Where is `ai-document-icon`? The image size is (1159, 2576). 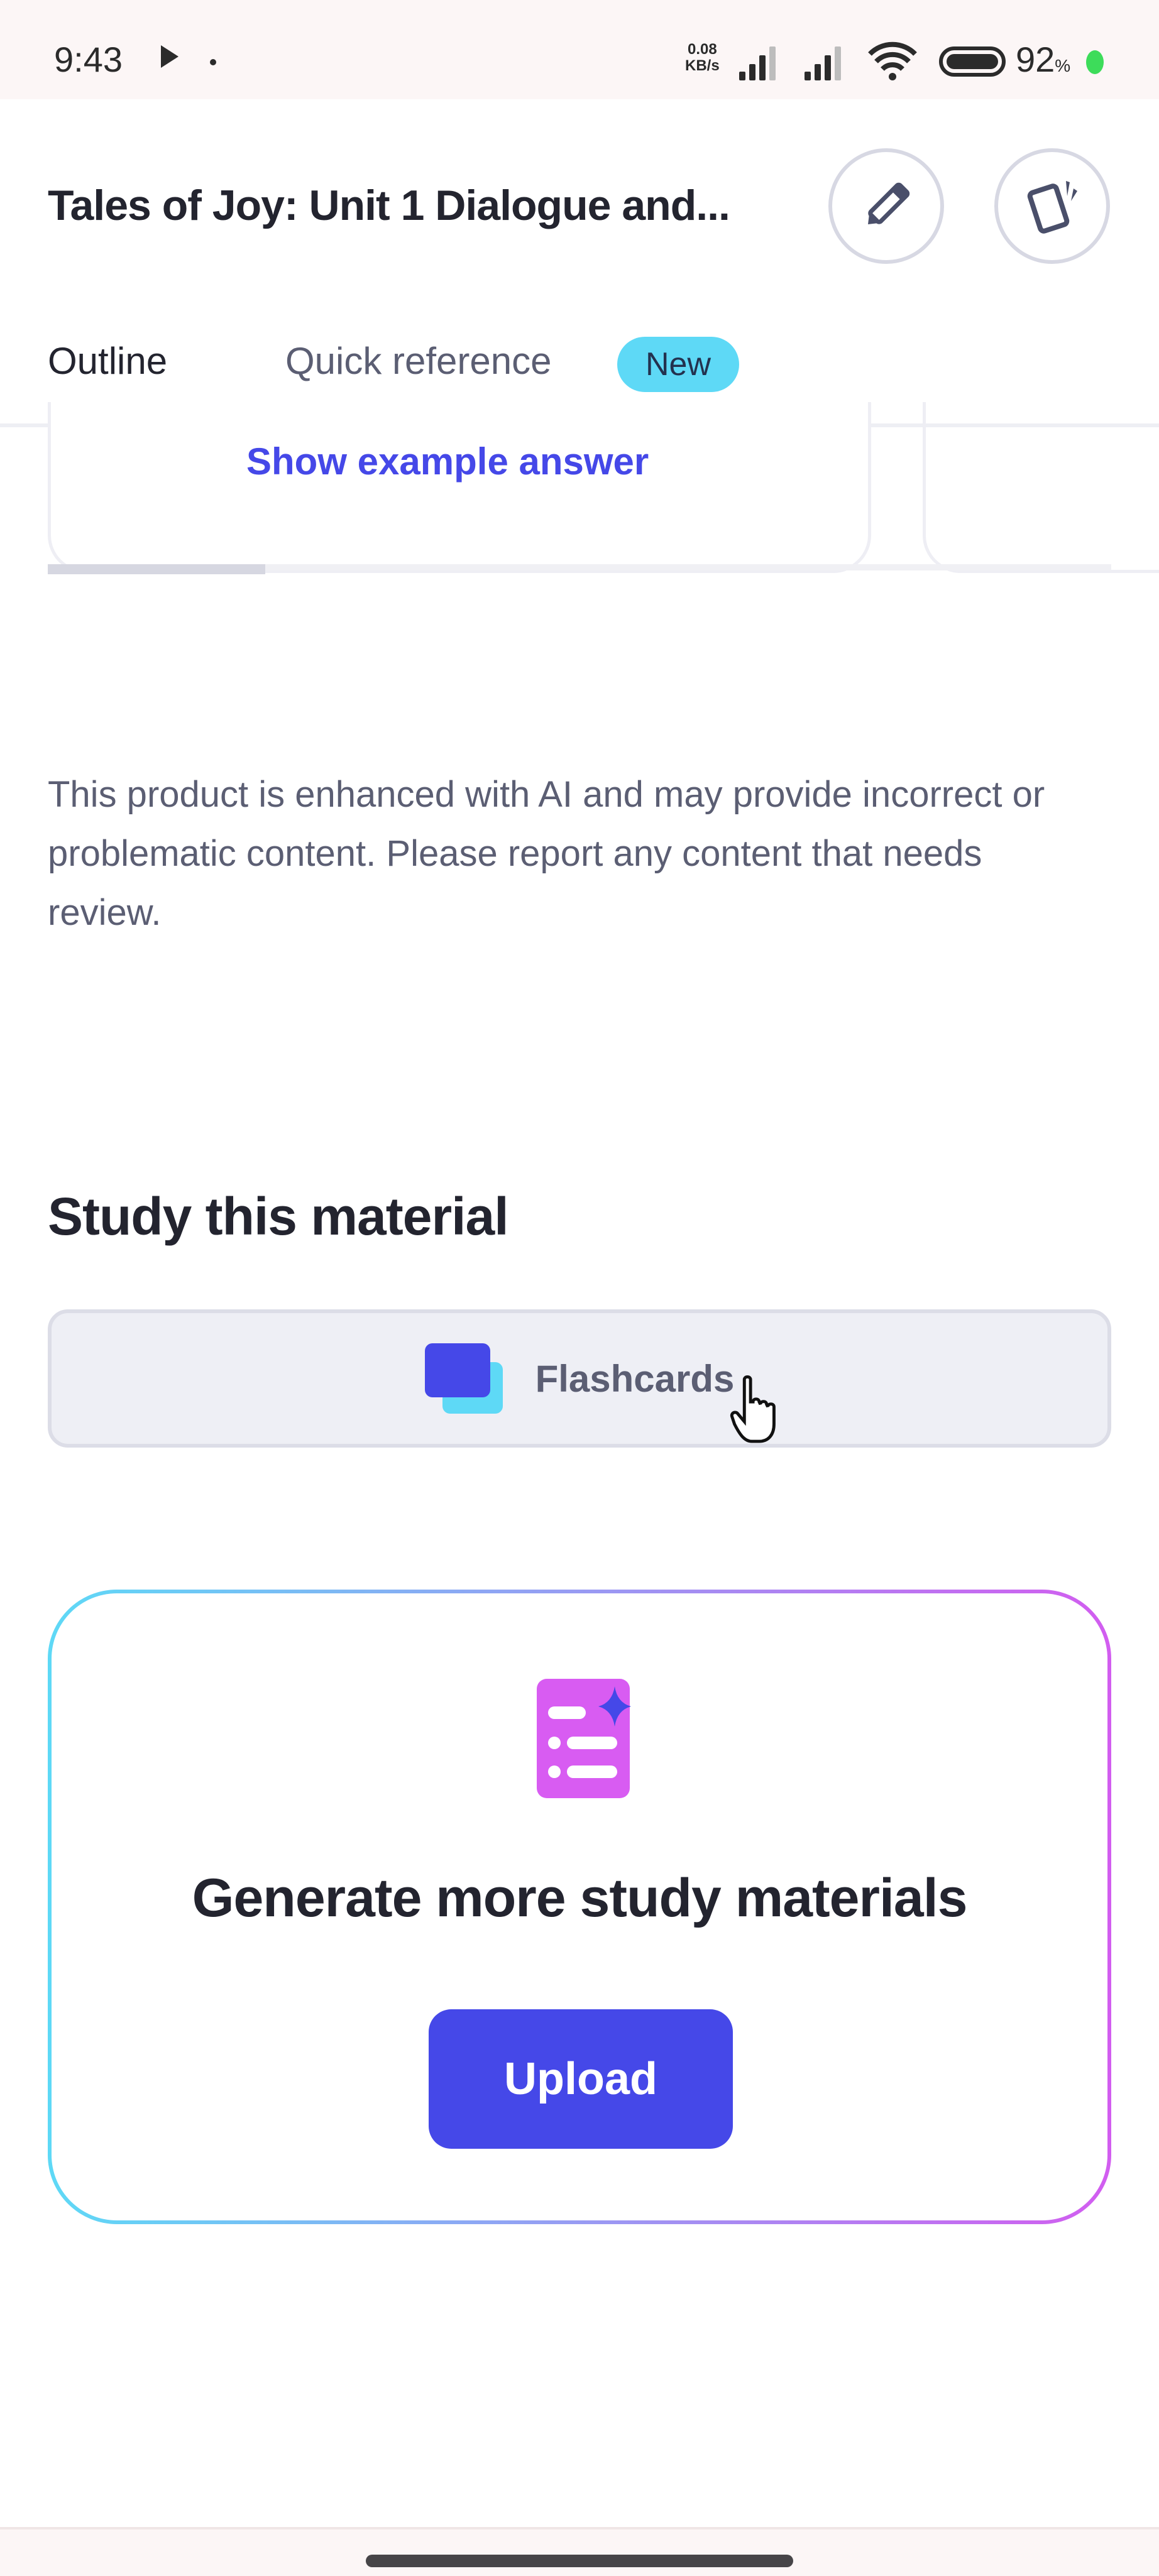
ai-document-icon is located at coordinates (584, 1738).